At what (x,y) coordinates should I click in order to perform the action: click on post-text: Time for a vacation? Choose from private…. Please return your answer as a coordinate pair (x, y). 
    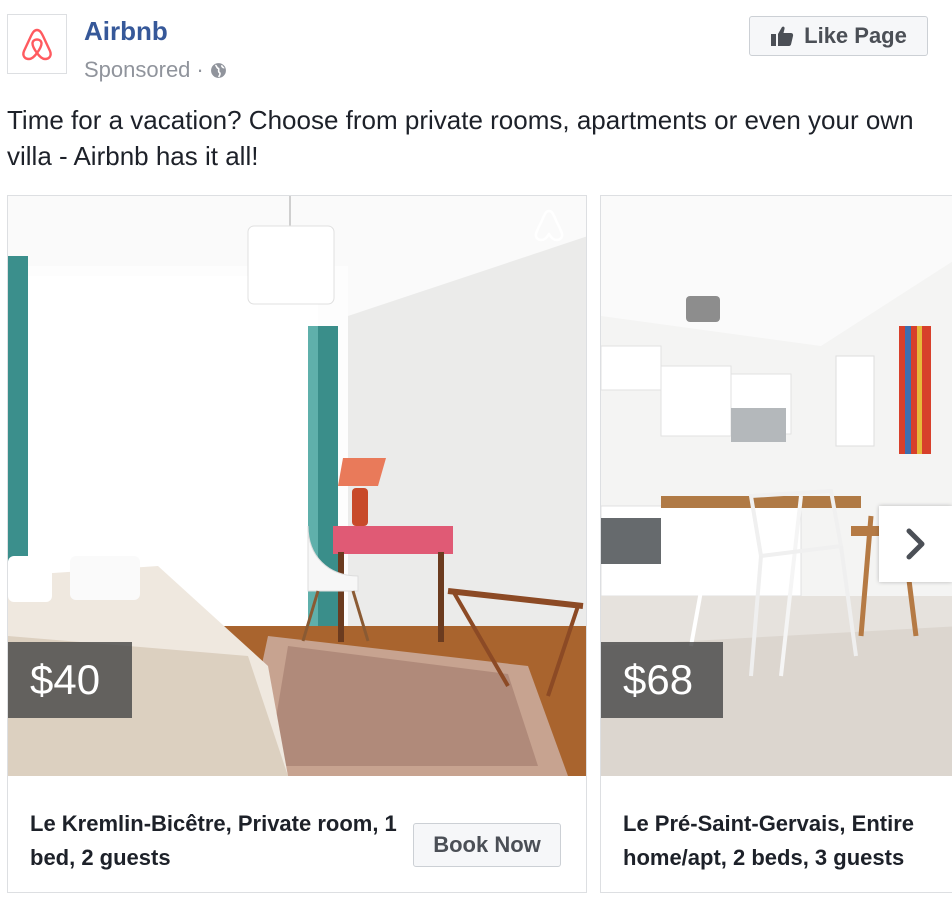
    Looking at the image, I should click on (460, 138).